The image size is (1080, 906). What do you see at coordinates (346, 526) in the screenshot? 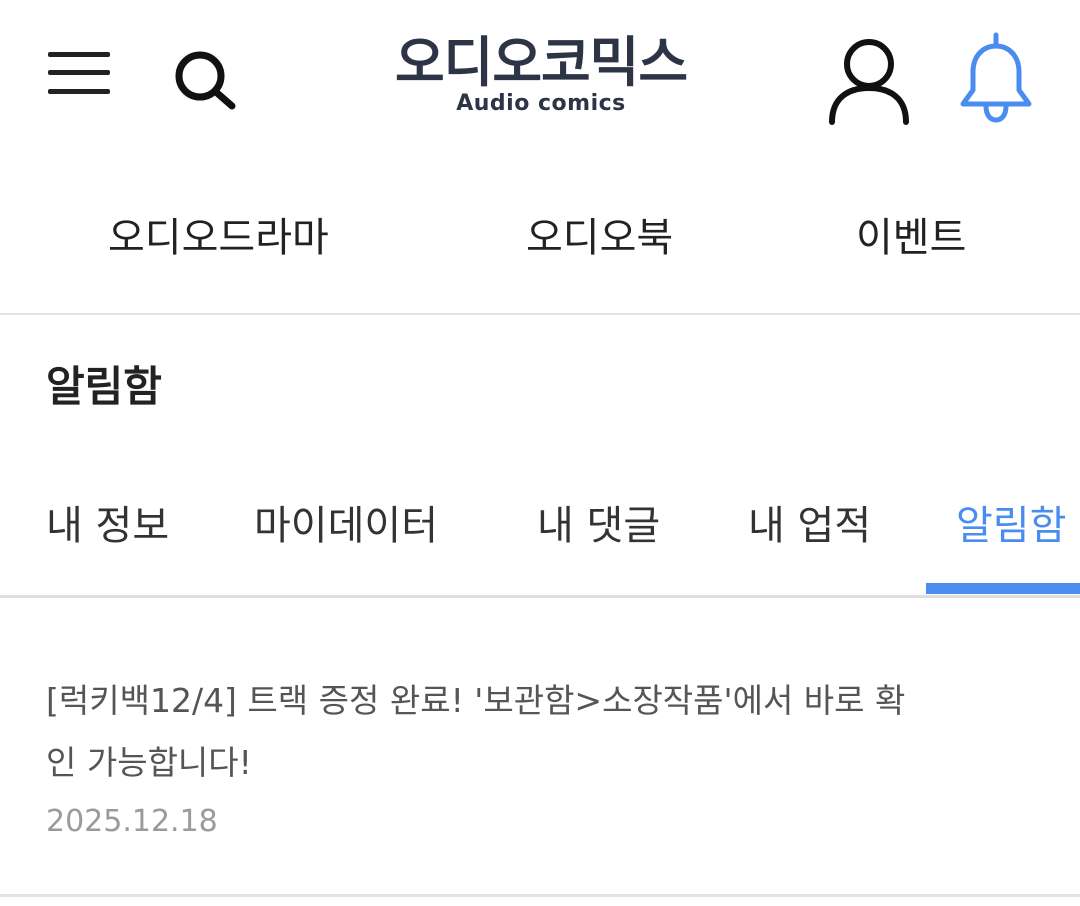
I see `tab-my-data: 마이데이터` at bounding box center [346, 526].